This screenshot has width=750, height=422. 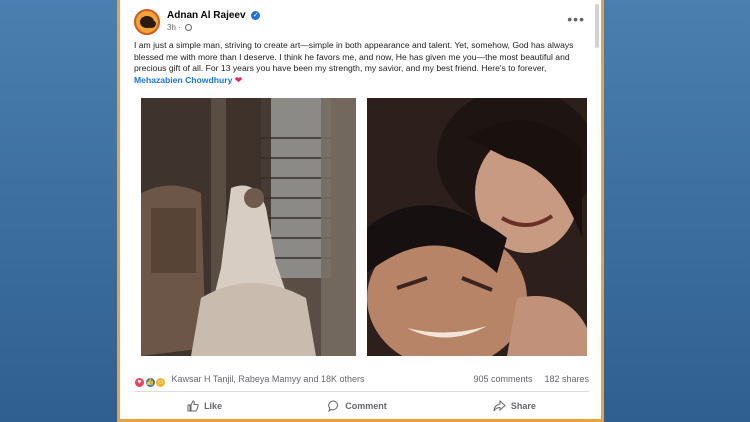 What do you see at coordinates (193, 406) in the screenshot?
I see `thumbs-up-icon` at bounding box center [193, 406].